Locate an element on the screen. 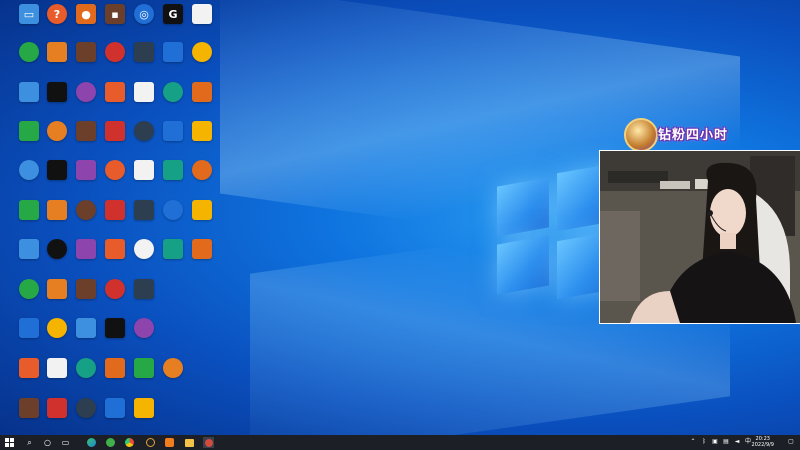  stream-overlay-badge: 钻粉四小时 is located at coordinates (688, 135).